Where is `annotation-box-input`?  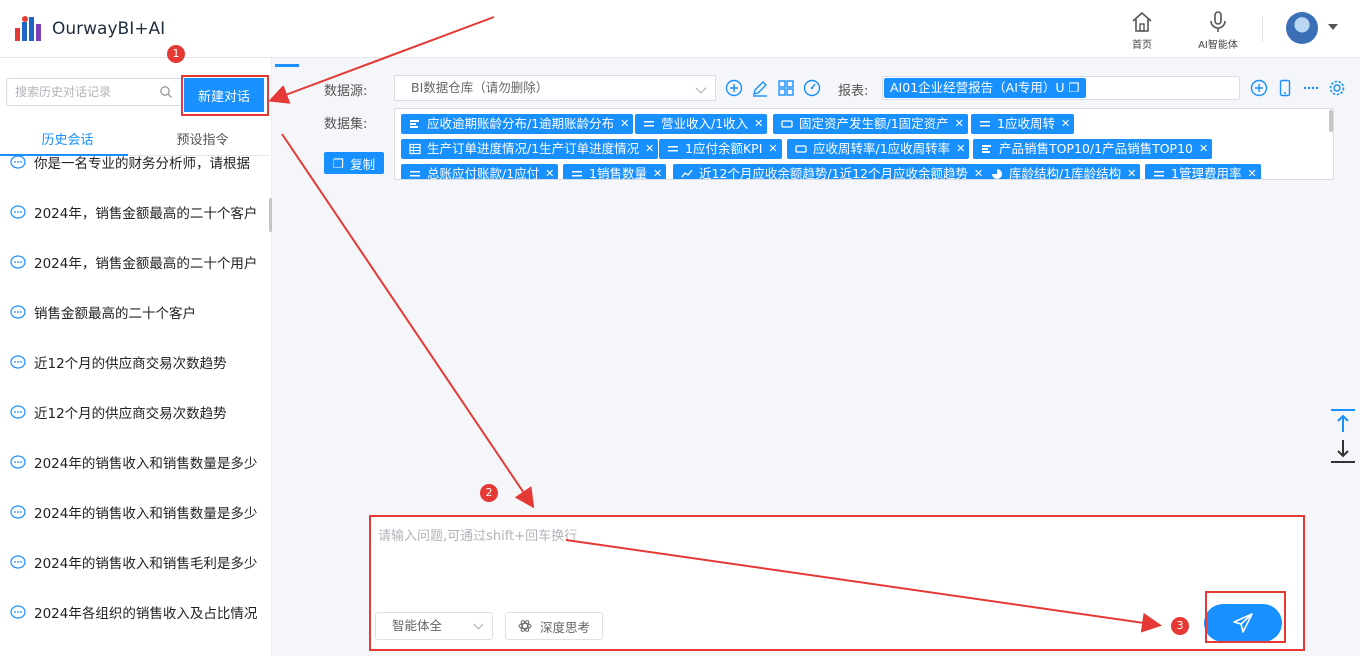 annotation-box-input is located at coordinates (837, 583).